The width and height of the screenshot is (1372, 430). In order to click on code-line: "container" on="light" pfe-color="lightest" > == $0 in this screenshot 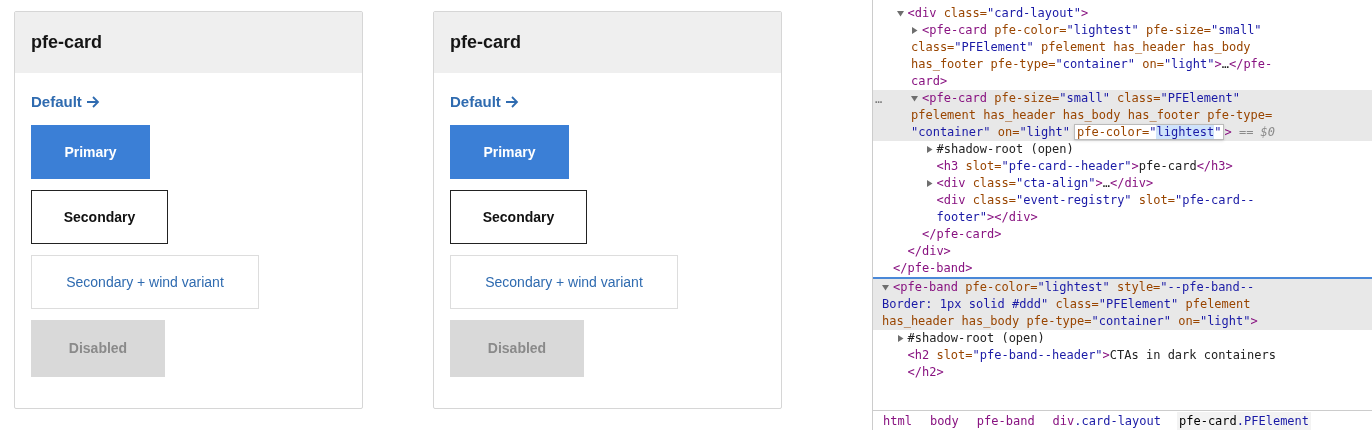, I will do `click(1093, 132)`.